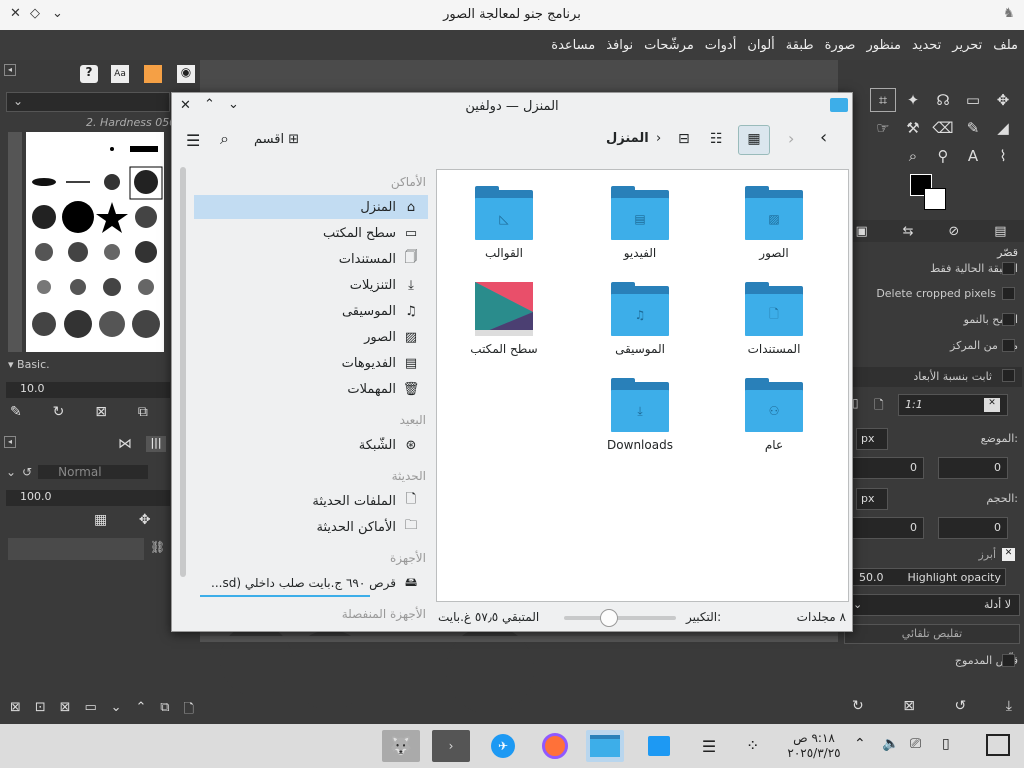 Image resolution: width=1024 pixels, height=768 pixels. What do you see at coordinates (1009, 708) in the screenshot?
I see `save-preset-icon: ⤓` at bounding box center [1009, 708].